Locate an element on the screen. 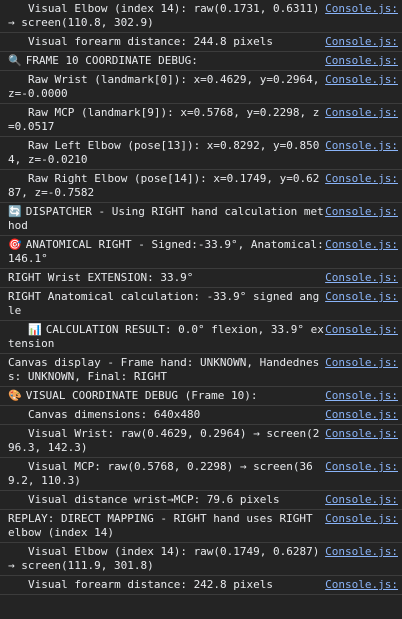 Image resolution: width=402 pixels, height=619 pixels. console-log-row: RIGHT Wrist EXTENSION: 33.9° Console.js: is located at coordinates (201, 278).